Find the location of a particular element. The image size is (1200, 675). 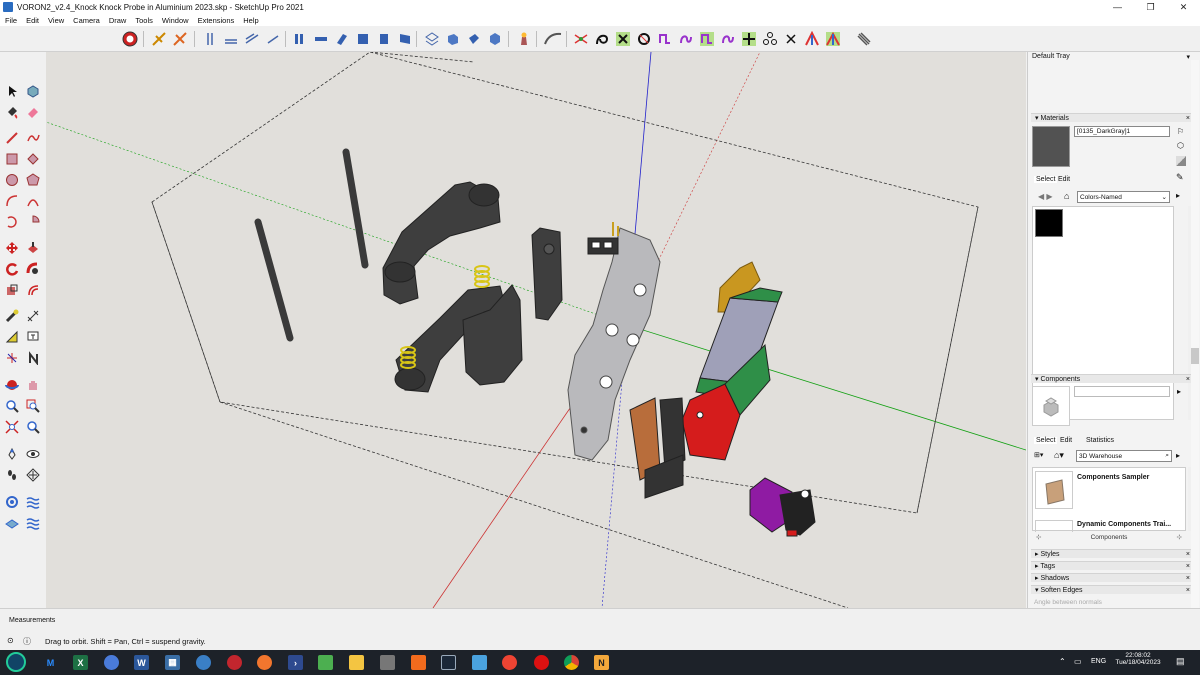

menu-file: File is located at coordinates (11, 20).